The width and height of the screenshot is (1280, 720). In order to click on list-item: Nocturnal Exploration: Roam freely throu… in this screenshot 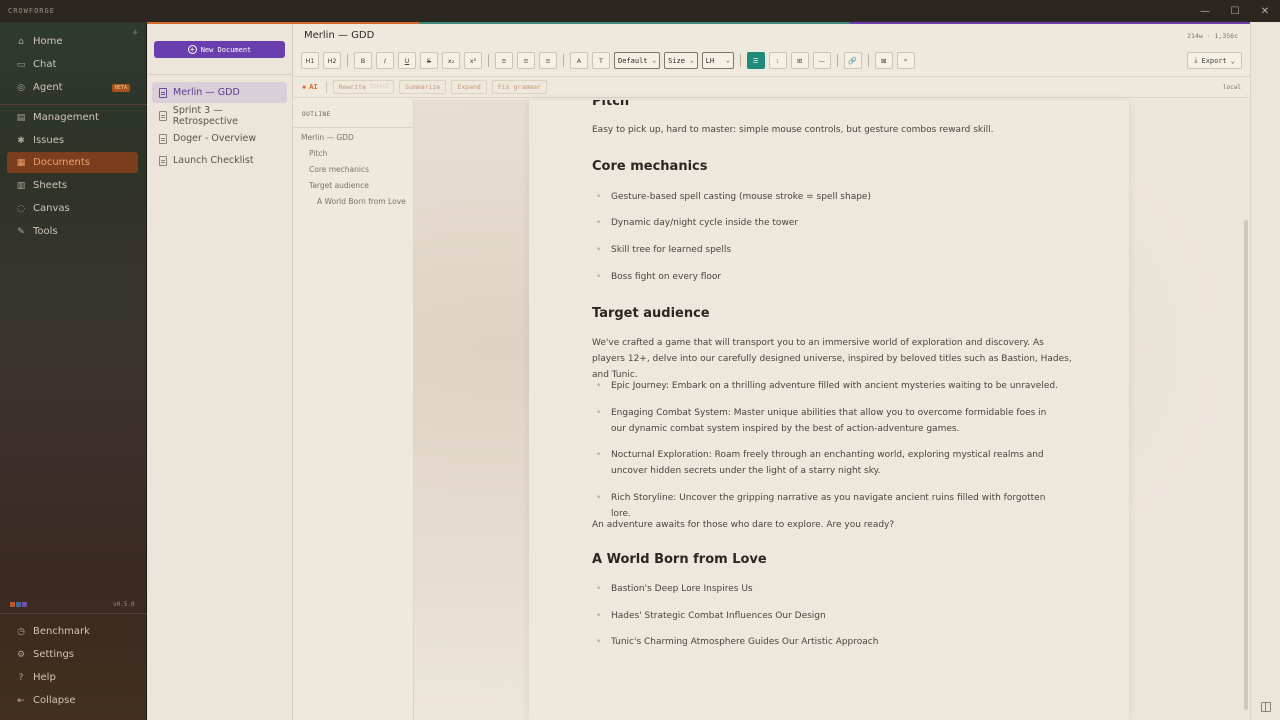, I will do `click(828, 463)`.